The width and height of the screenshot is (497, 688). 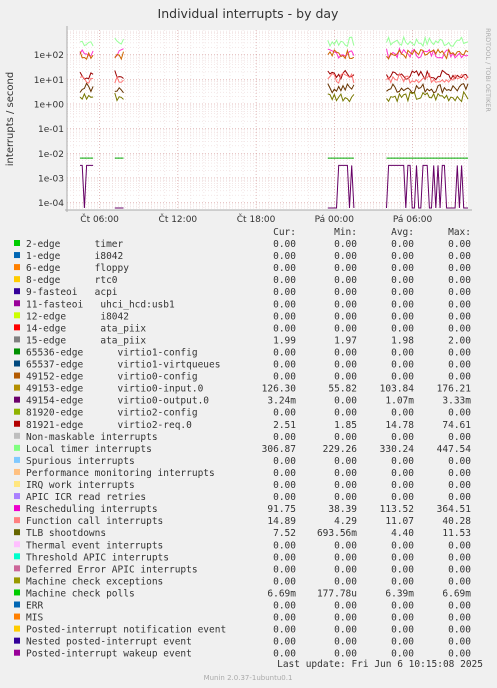 I want to click on legend-header: Avg:, so click(x=402, y=232).